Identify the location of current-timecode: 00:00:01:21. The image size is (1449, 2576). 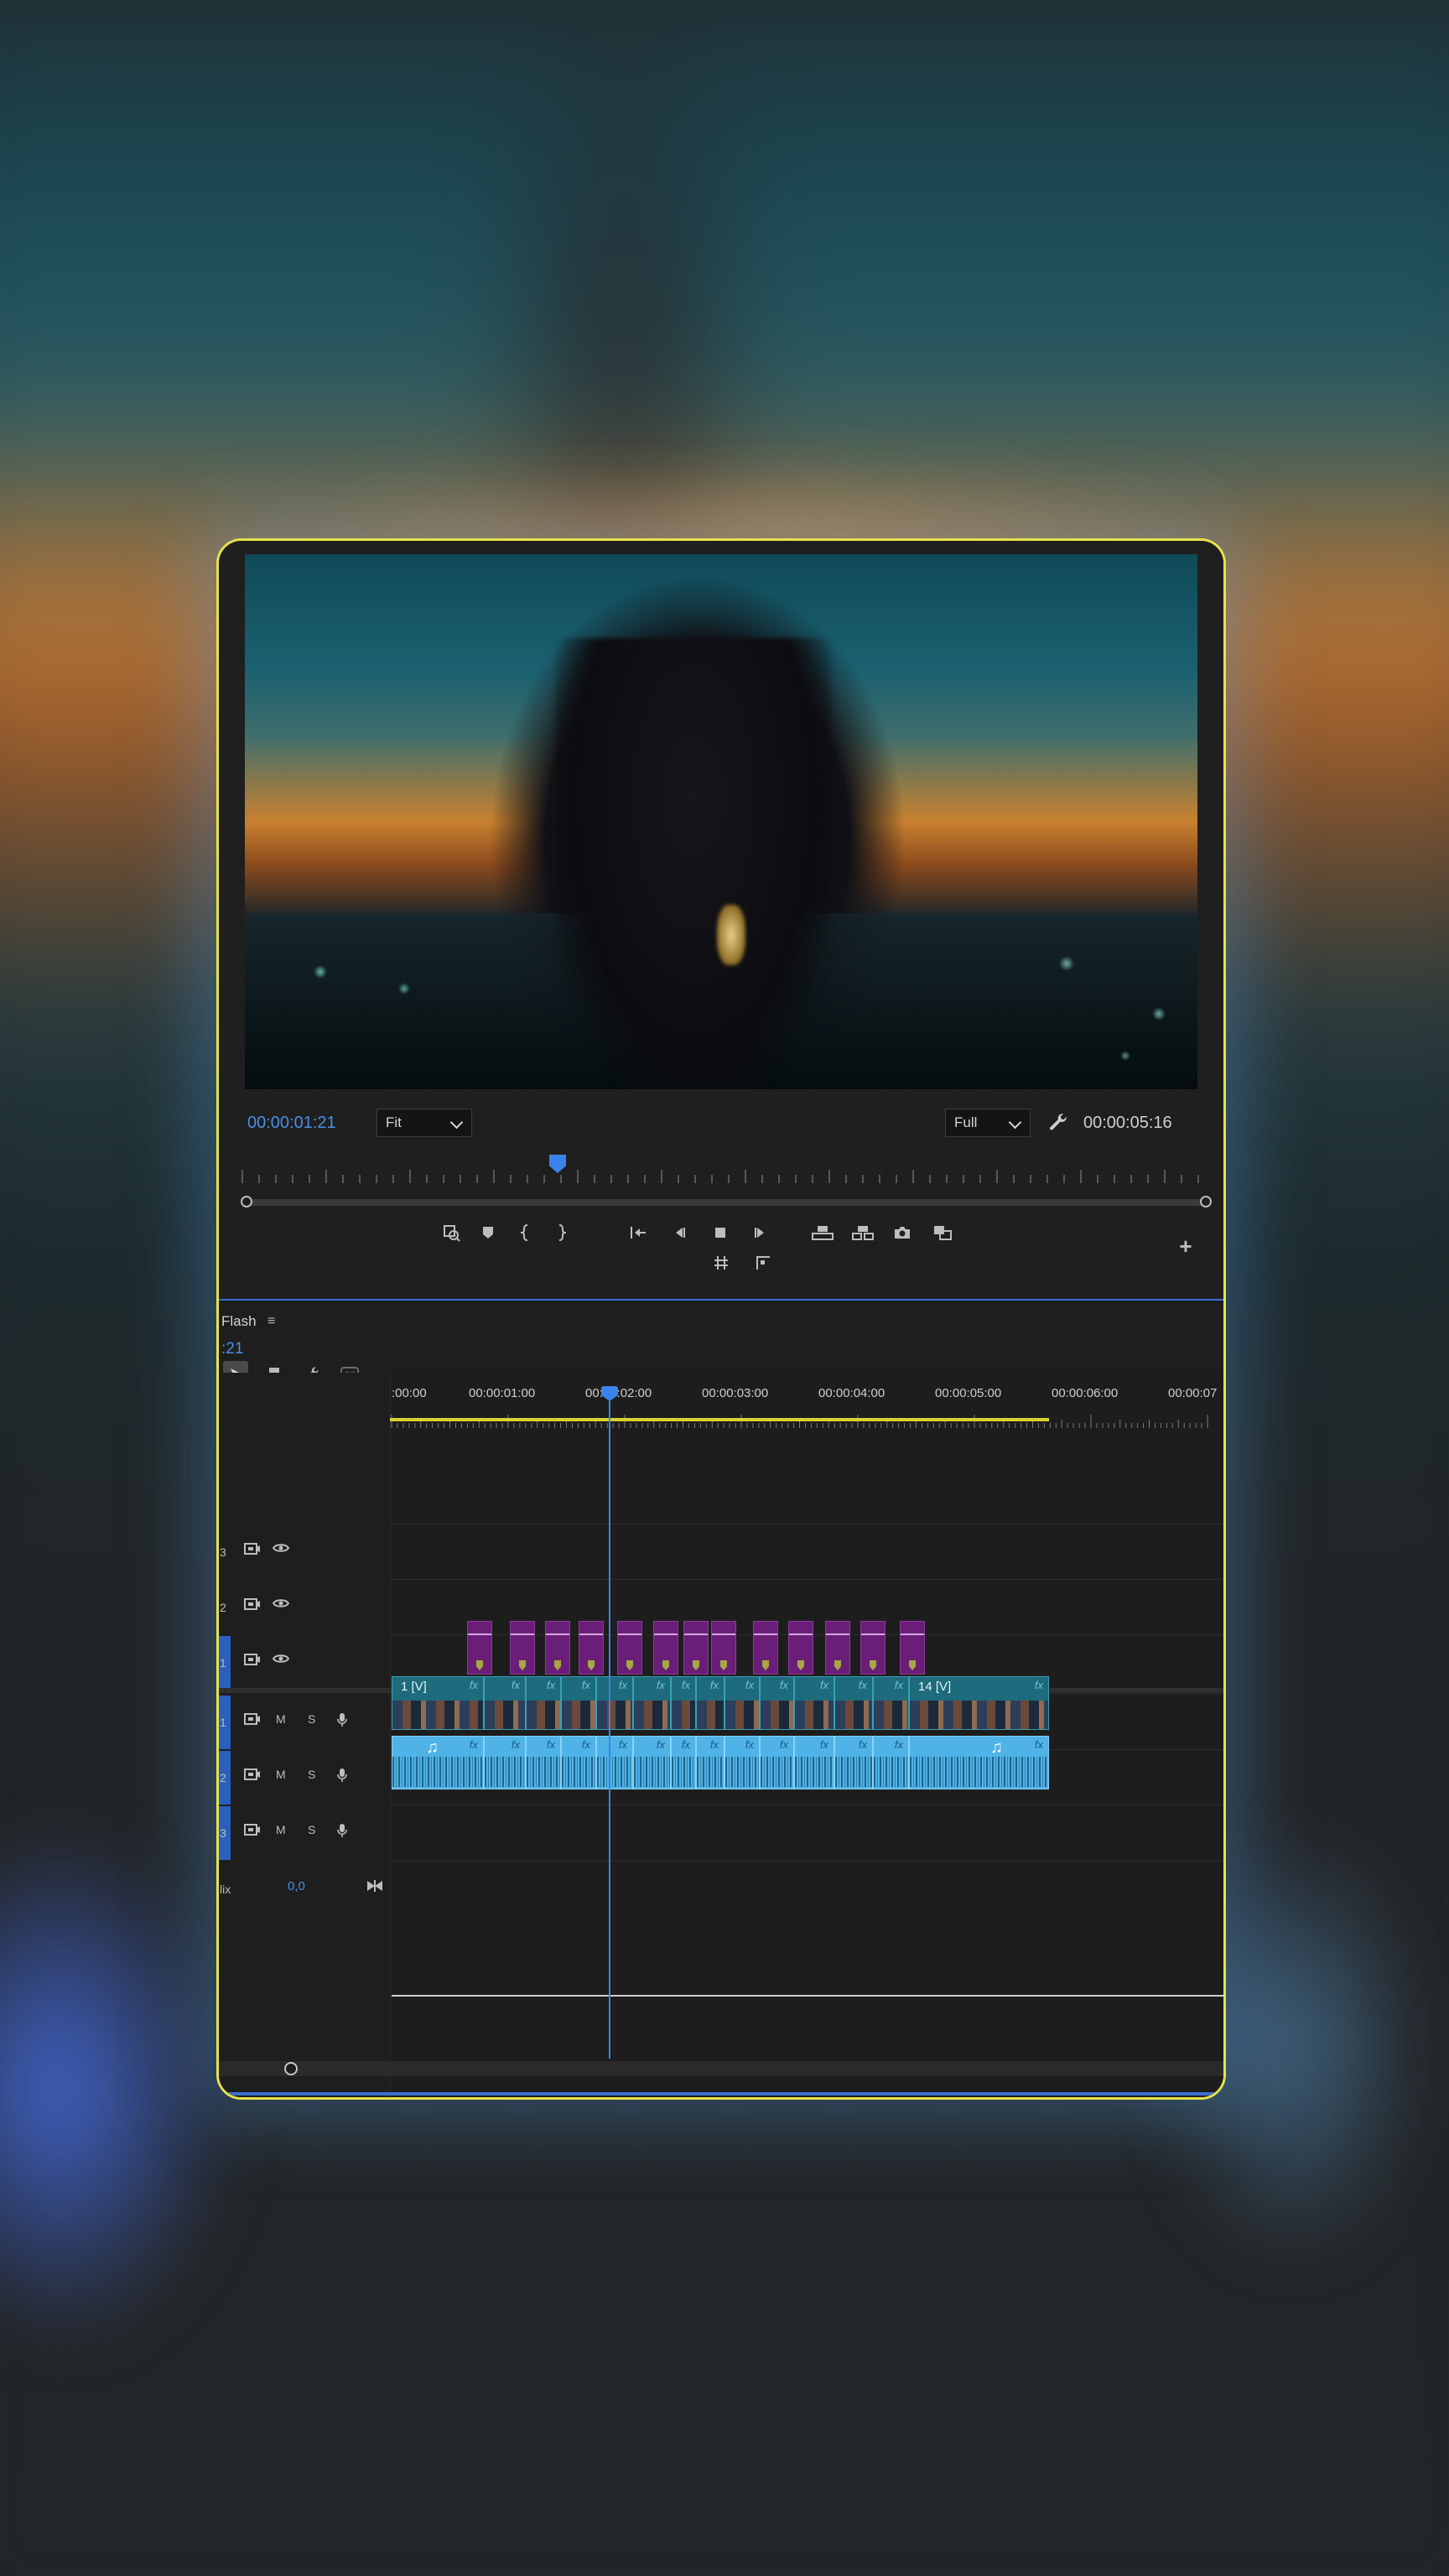
(291, 1123).